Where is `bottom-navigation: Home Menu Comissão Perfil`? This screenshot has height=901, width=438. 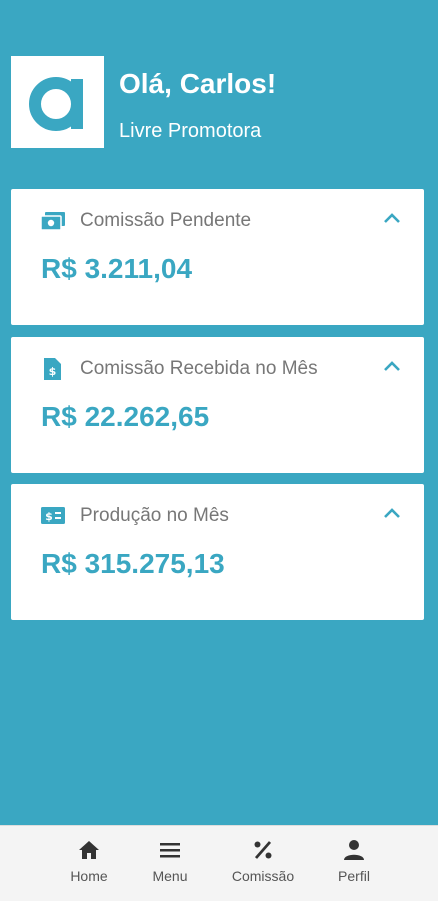 bottom-navigation: Home Menu Comissão Perfil is located at coordinates (219, 863).